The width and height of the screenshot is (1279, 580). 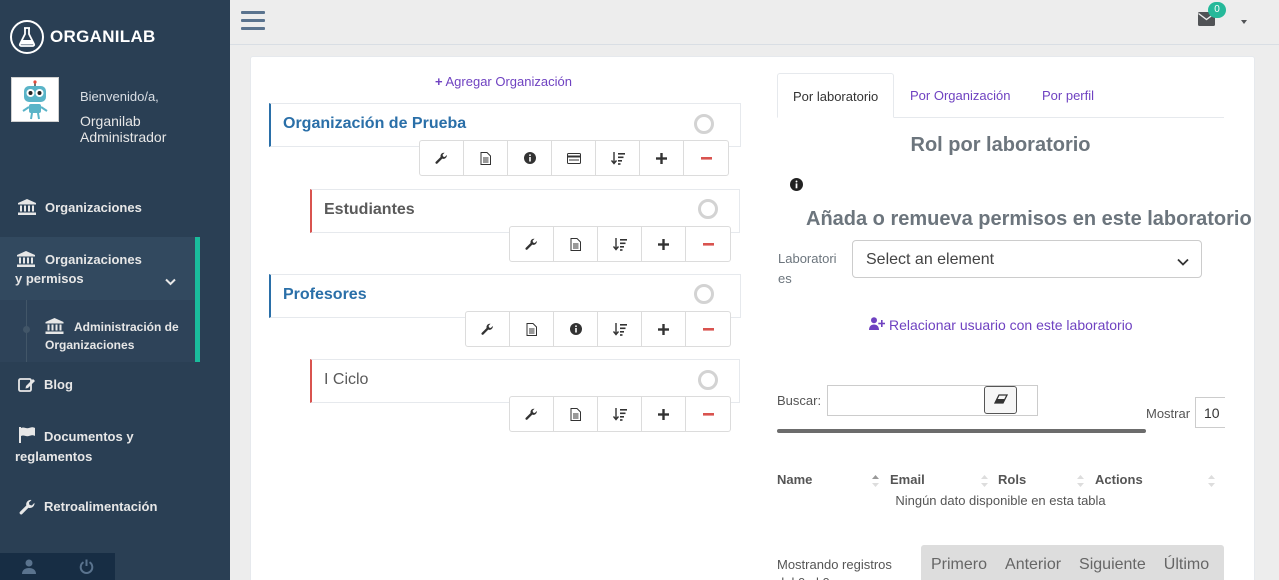 I want to click on sidebar-item-blog: Blog, so click(x=118, y=385).